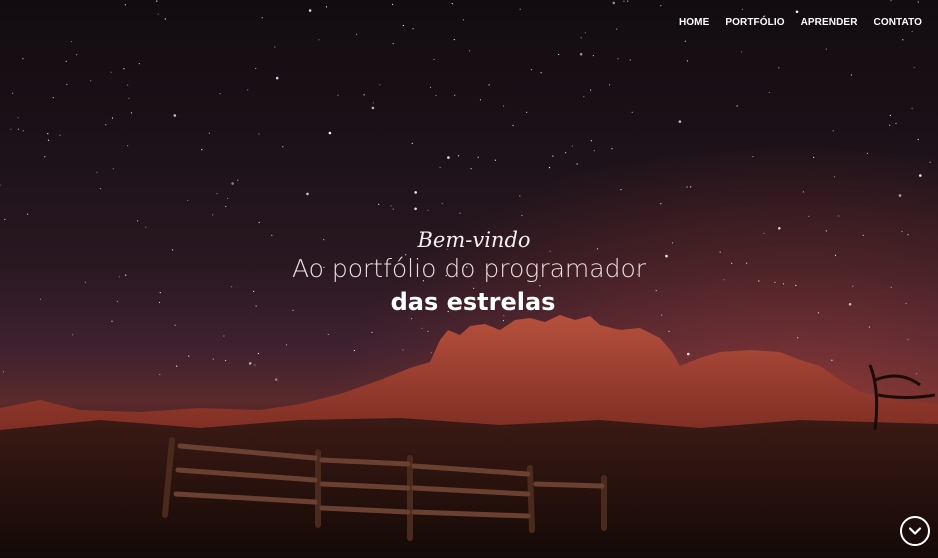  I want to click on hero-subtitle: Ao portfólio do programador, so click(469, 268).